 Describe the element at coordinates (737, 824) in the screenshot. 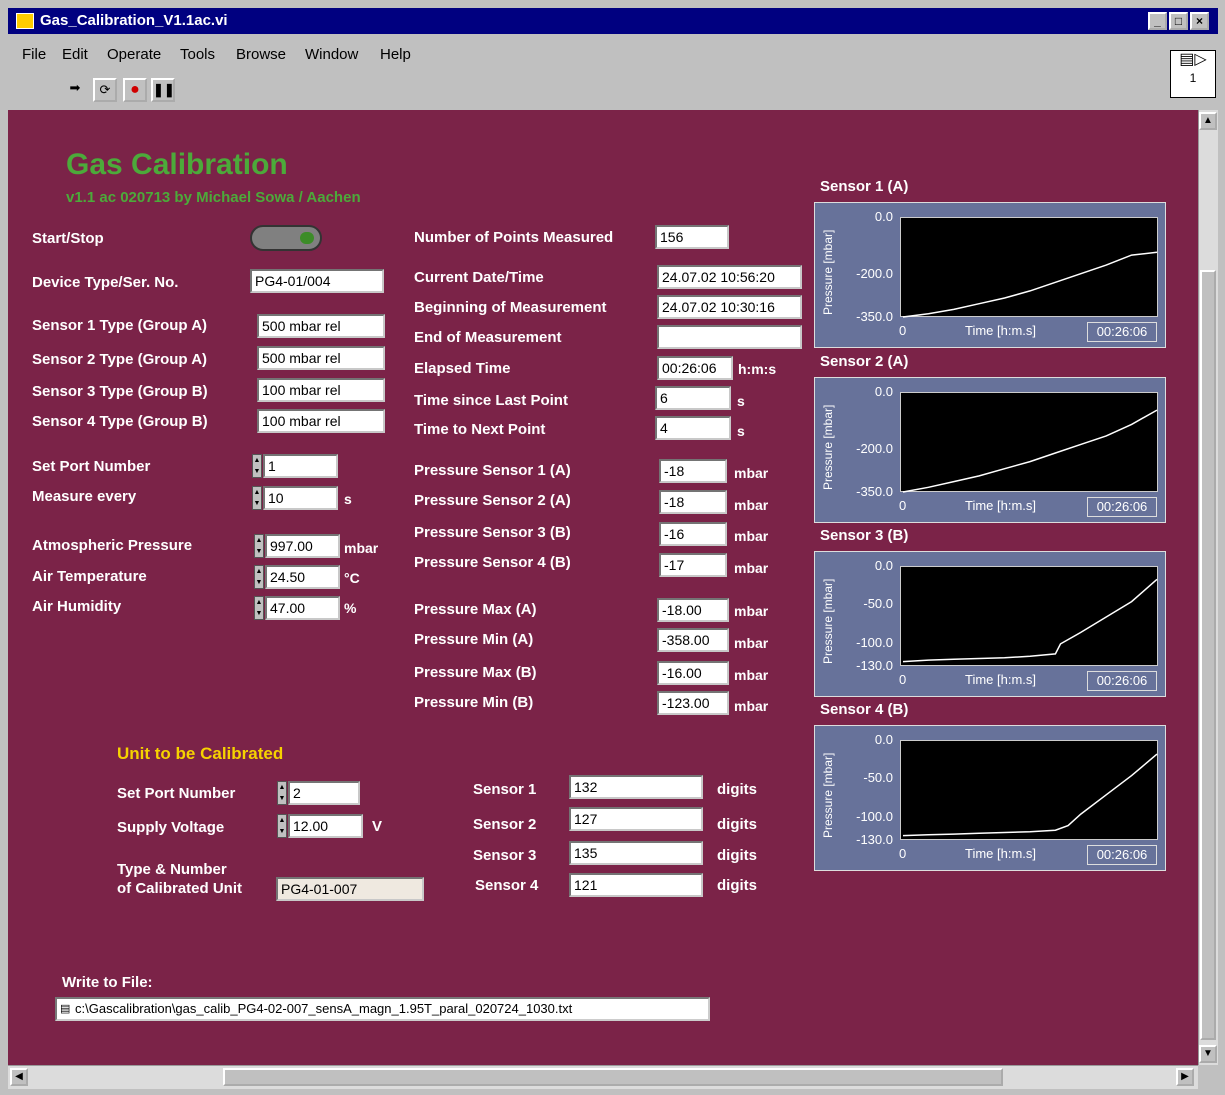

I see `unit-sensor2-digits: digits` at that location.